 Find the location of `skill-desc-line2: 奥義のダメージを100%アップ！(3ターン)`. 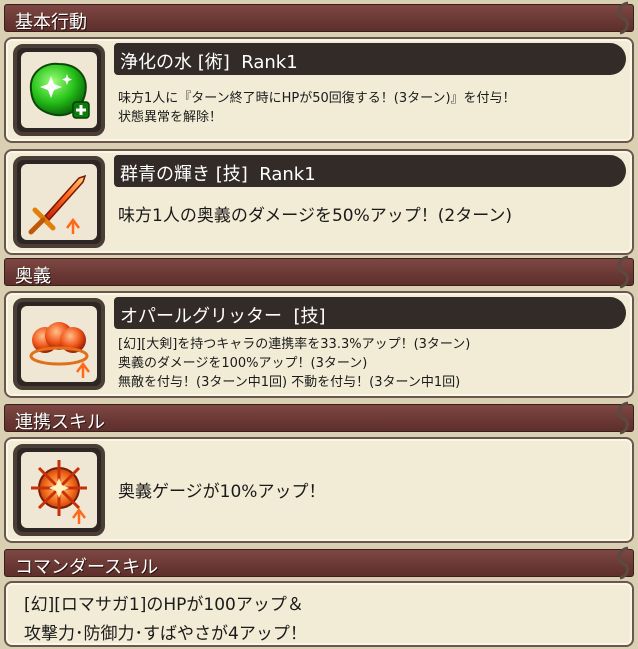

skill-desc-line2: 奥義のダメージを100%アップ！(3ターン) is located at coordinates (243, 363).